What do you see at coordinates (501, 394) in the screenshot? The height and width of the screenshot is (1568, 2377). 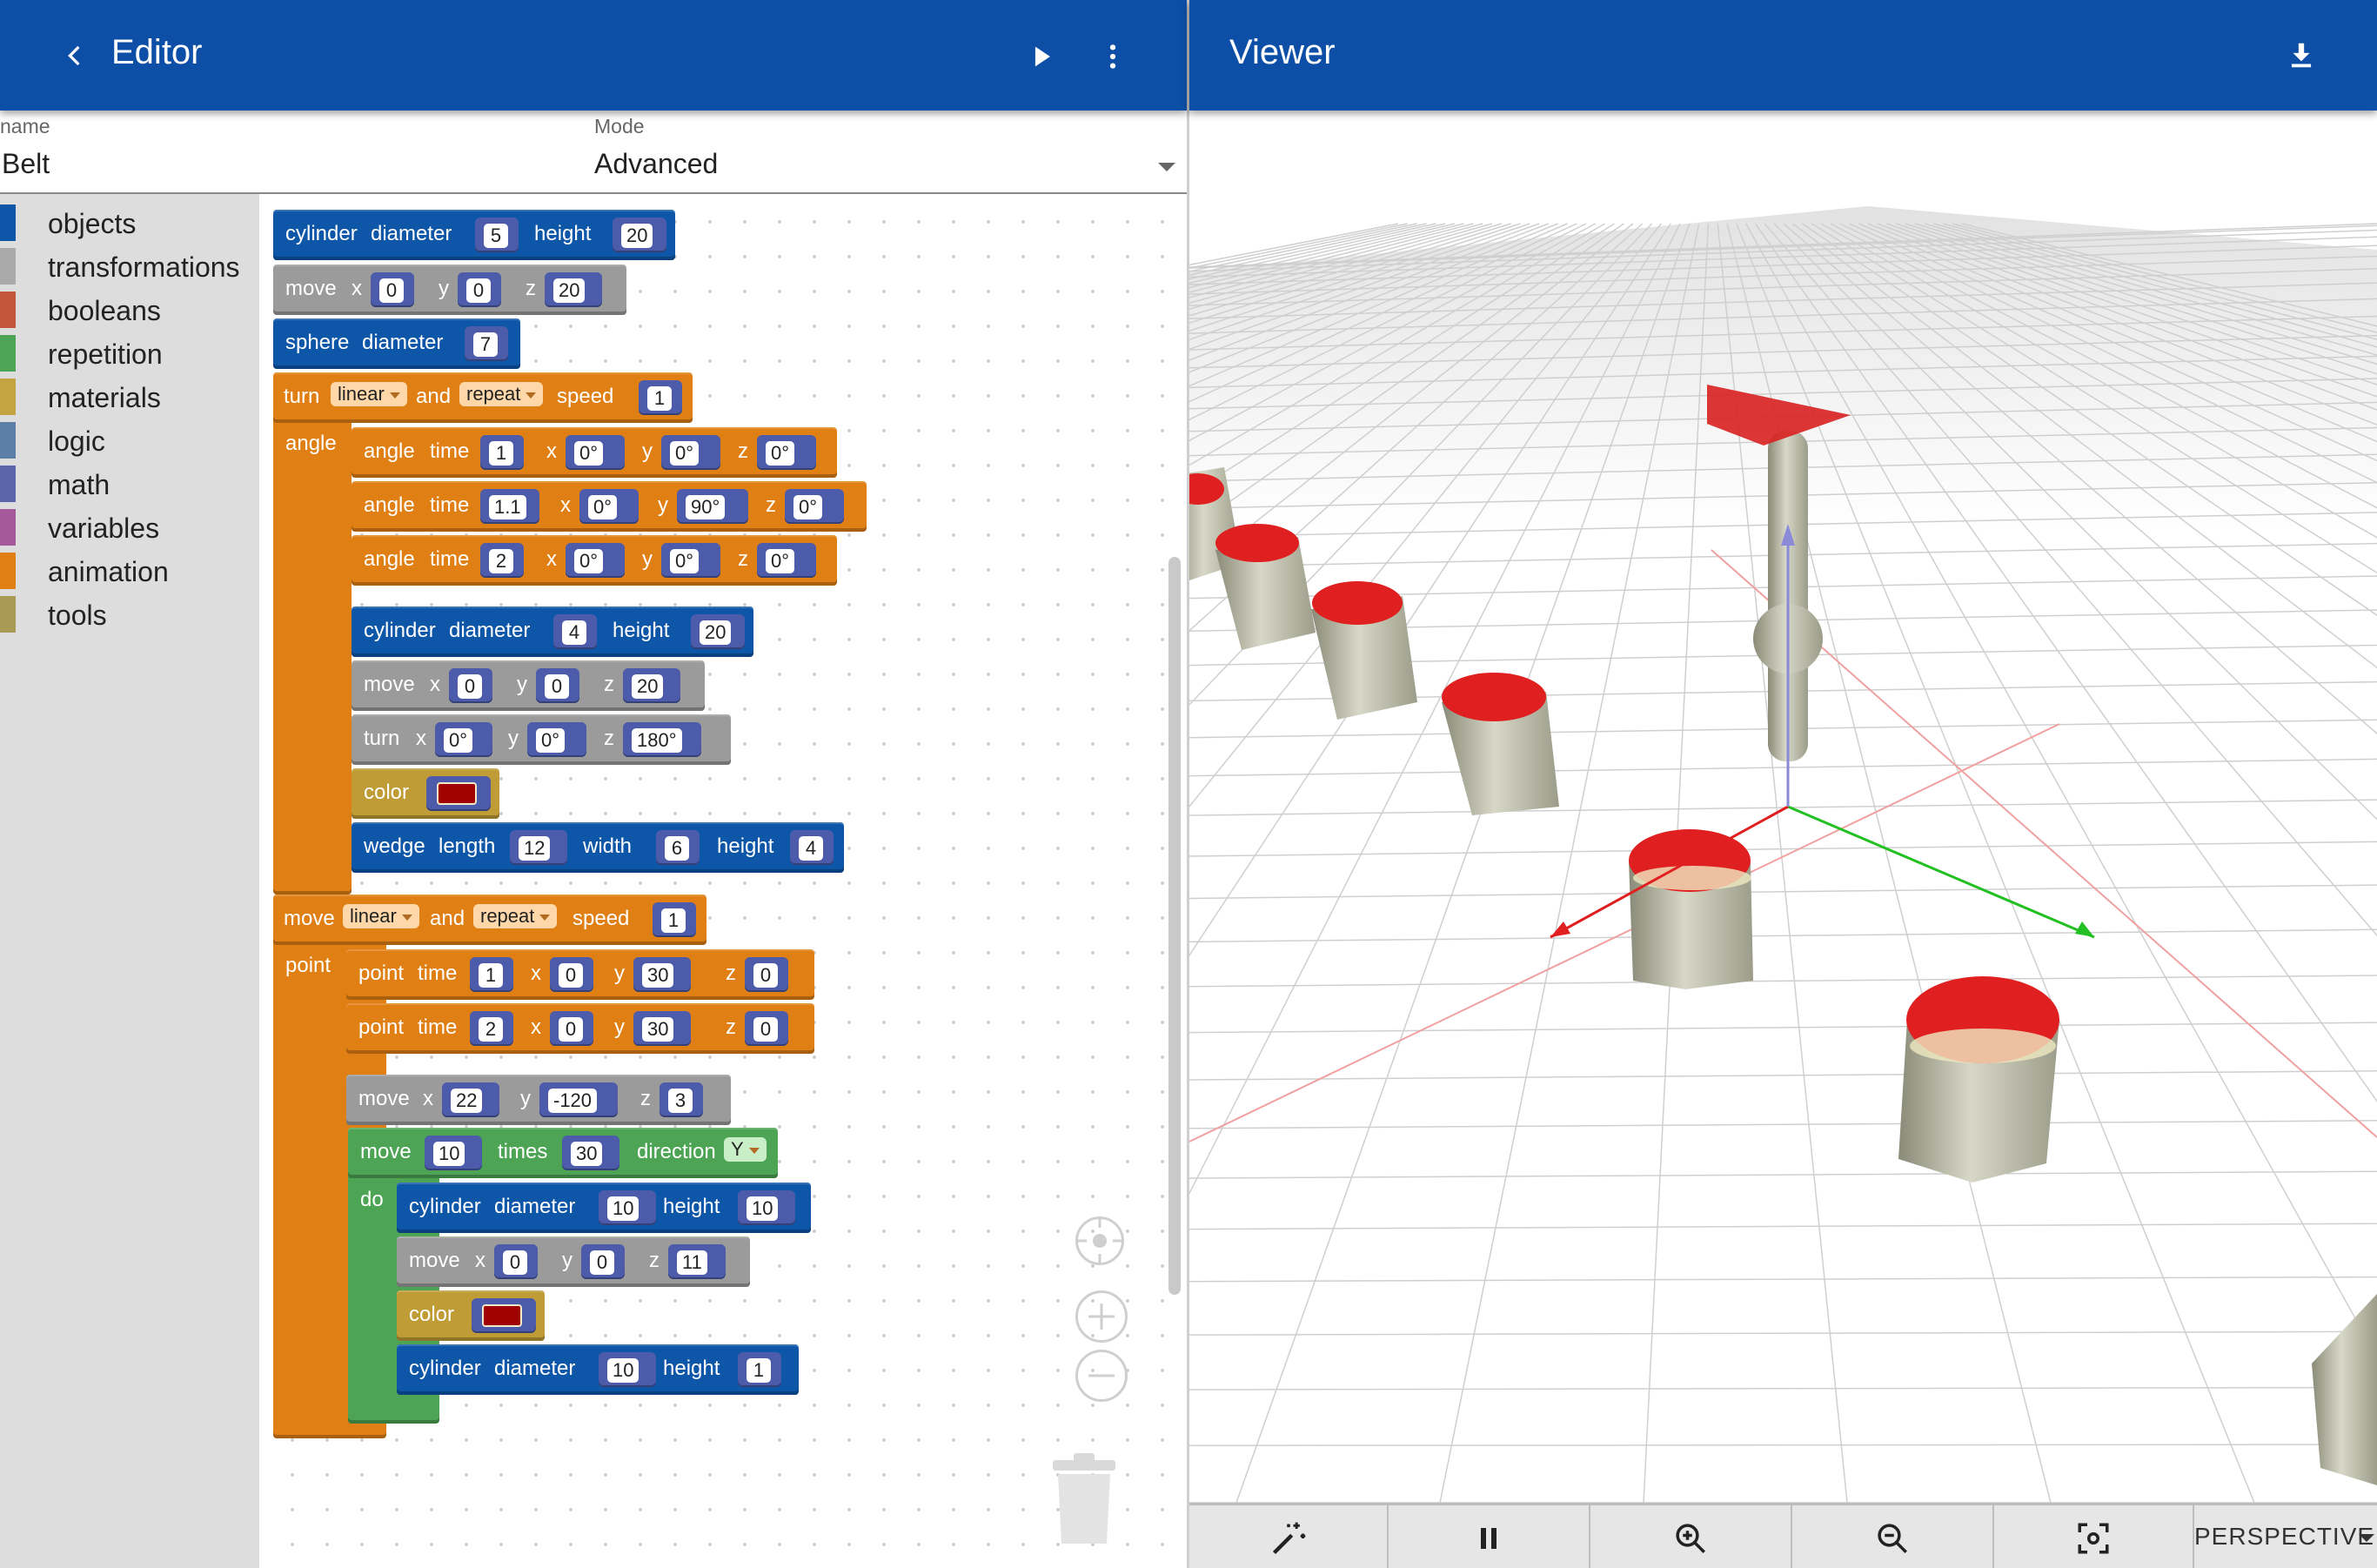 I see `loop-dropdown: repeat` at bounding box center [501, 394].